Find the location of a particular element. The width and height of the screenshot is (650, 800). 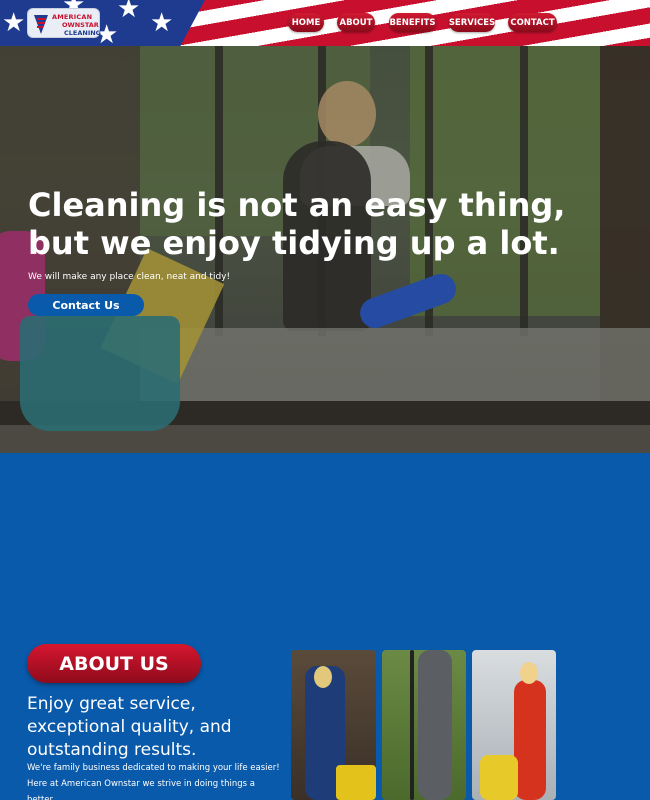

nav-home: HOME is located at coordinates (306, 22).